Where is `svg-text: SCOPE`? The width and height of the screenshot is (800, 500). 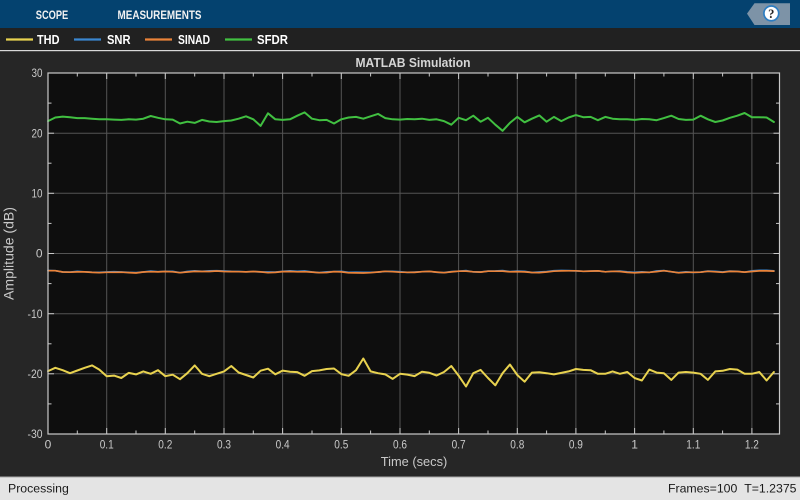
svg-text: SCOPE is located at coordinates (52, 16).